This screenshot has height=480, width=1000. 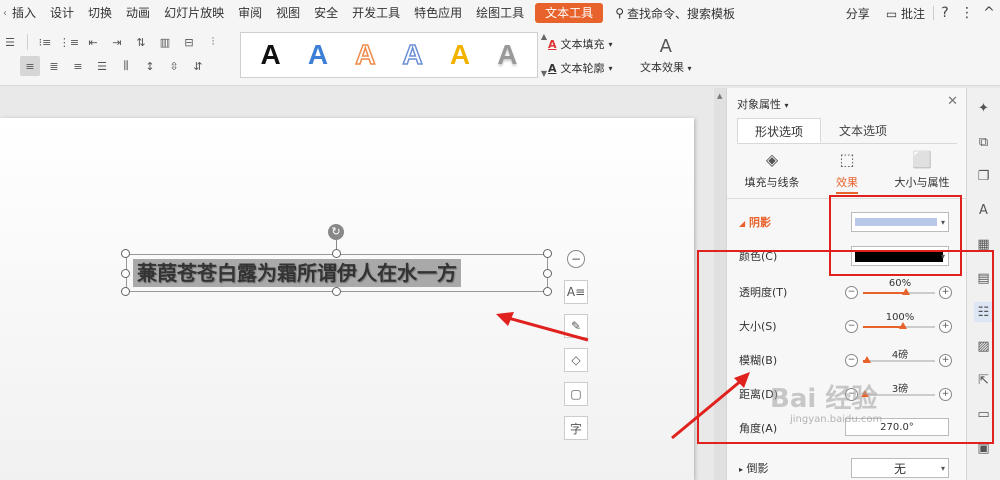 I want to click on decrease-indent-icon: ⇤, so click(x=93, y=42).